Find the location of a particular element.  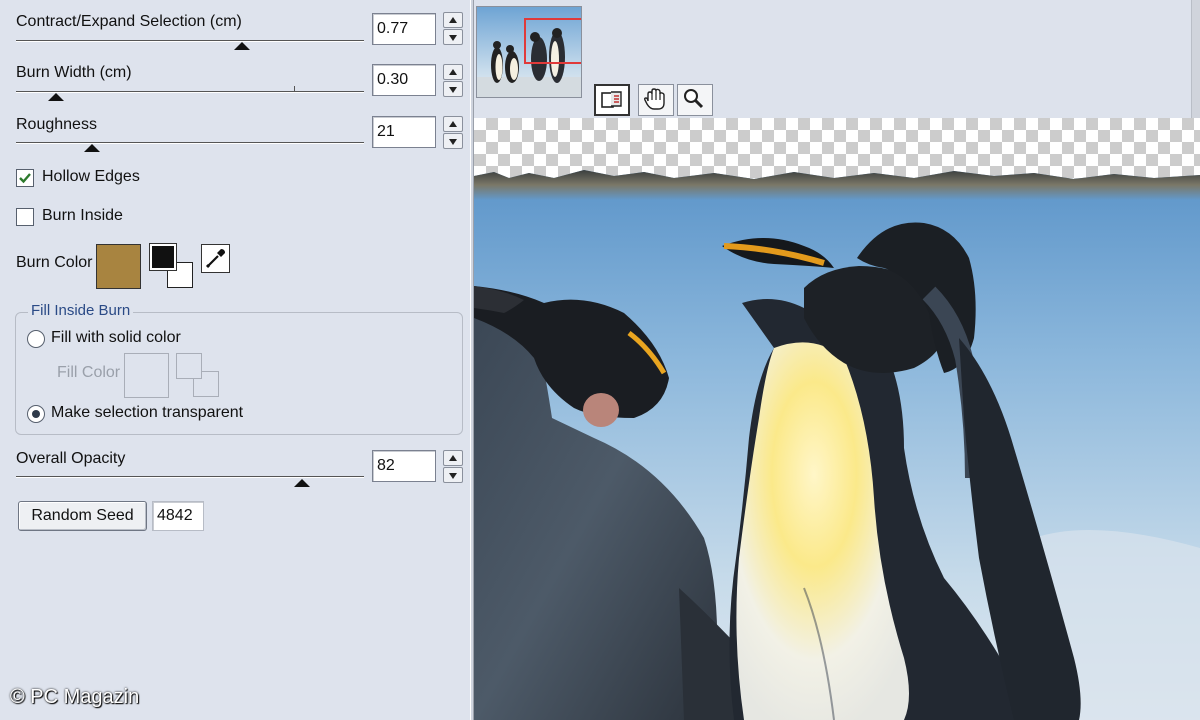

burn-inside-checkbox is located at coordinates (25, 217).